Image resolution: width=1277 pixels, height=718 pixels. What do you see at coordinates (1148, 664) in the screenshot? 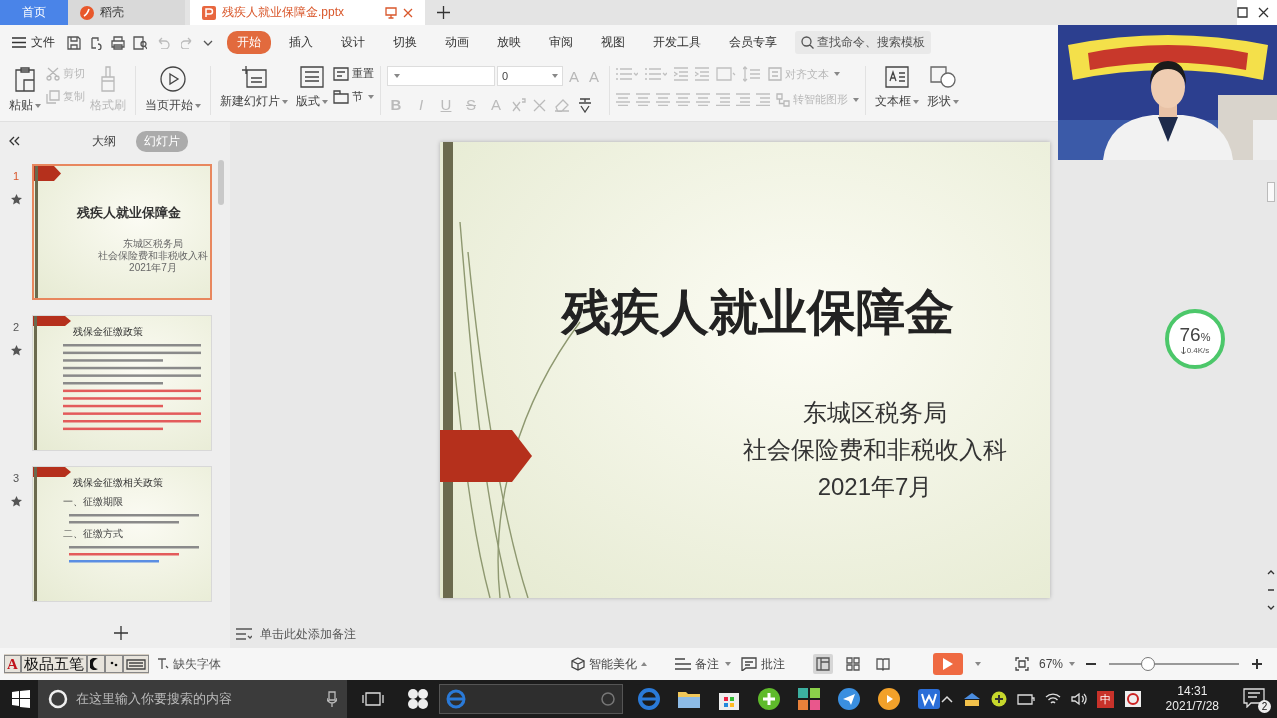
I see `slider-thumb` at bounding box center [1148, 664].